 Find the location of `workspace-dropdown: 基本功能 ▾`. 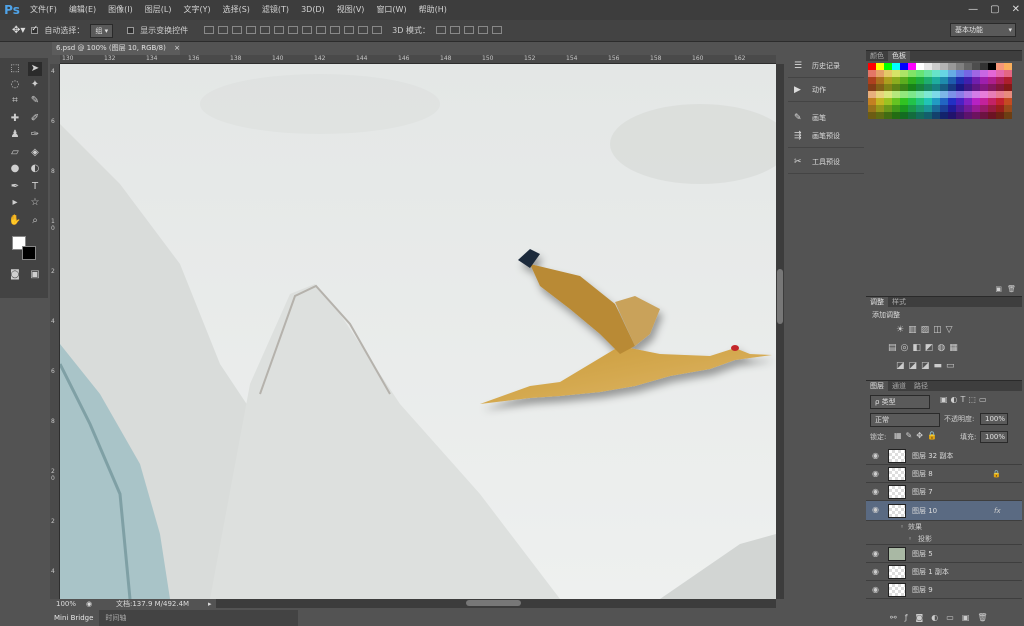

workspace-dropdown: 基本功能 ▾ is located at coordinates (983, 30).